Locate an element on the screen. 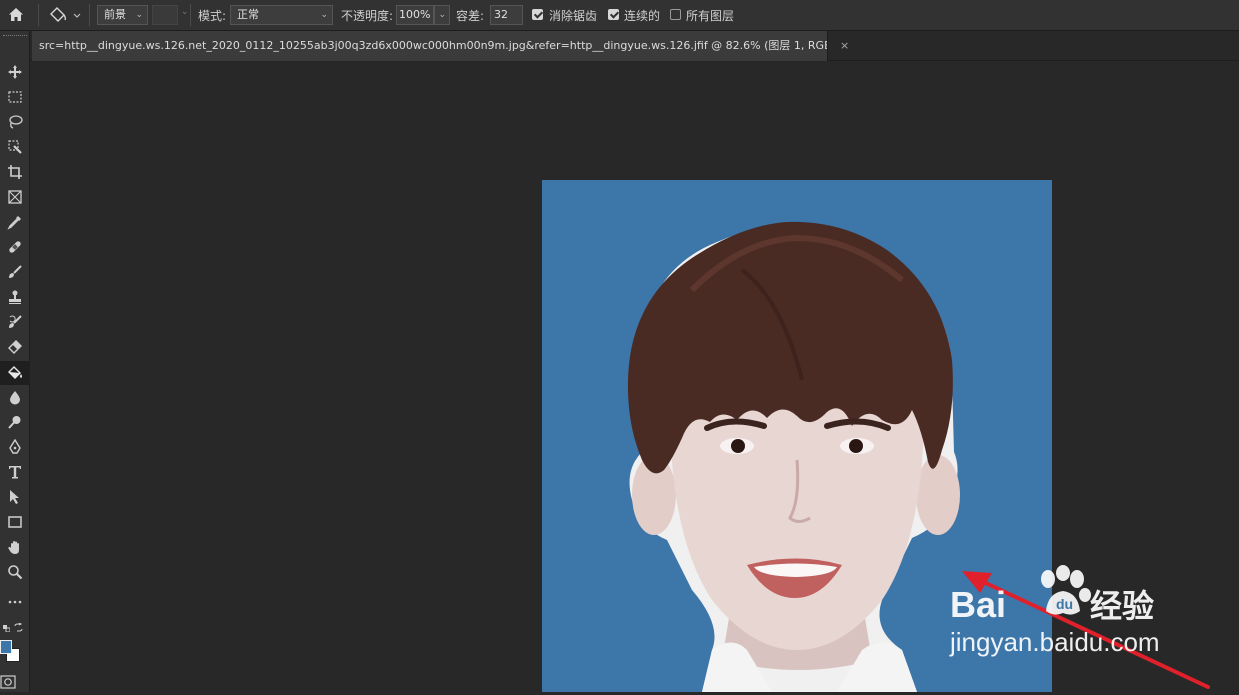  anti-alias-label: 消除锯齿 is located at coordinates (573, 16).